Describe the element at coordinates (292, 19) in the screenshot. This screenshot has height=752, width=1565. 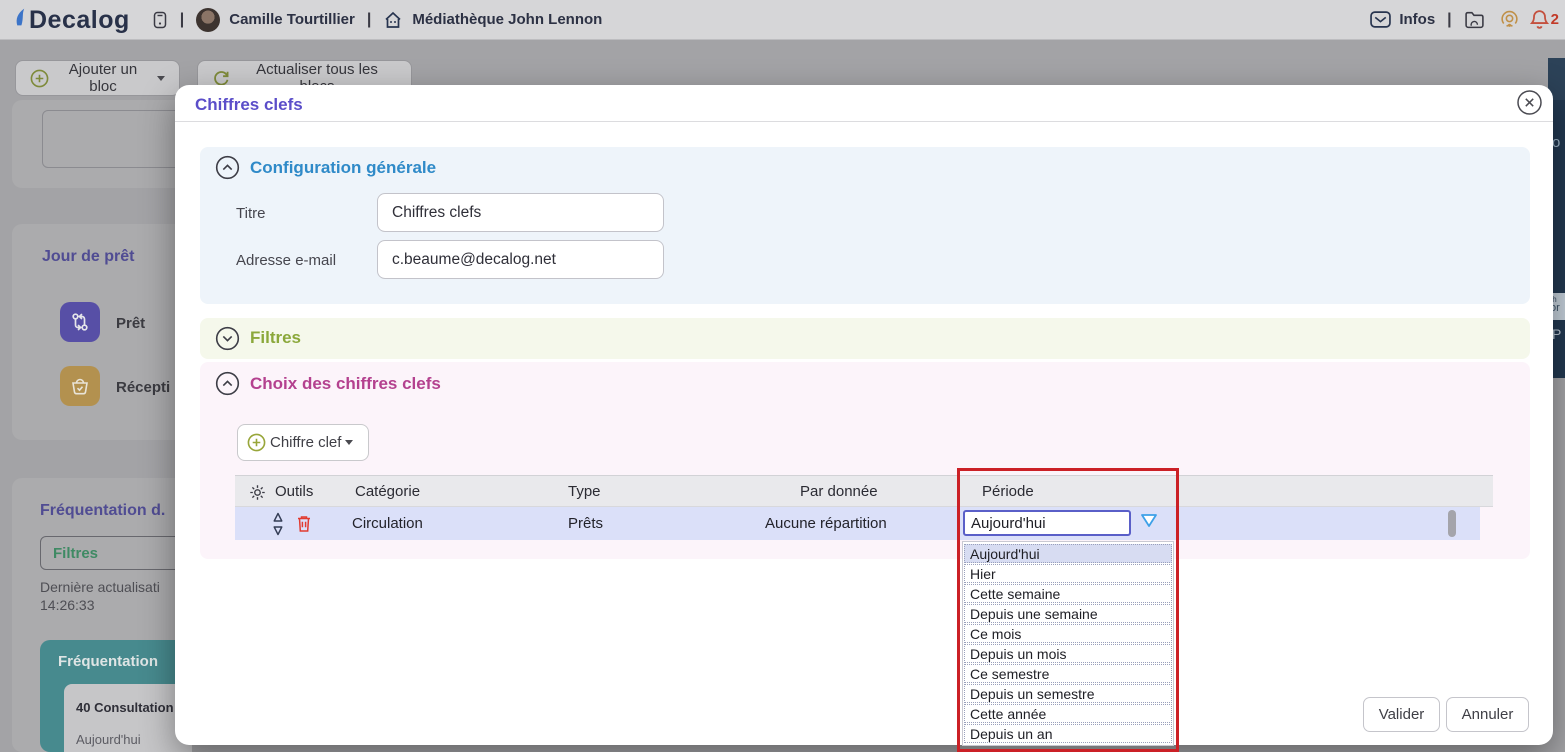
I see `user-name: Camille Tourtillier` at that location.